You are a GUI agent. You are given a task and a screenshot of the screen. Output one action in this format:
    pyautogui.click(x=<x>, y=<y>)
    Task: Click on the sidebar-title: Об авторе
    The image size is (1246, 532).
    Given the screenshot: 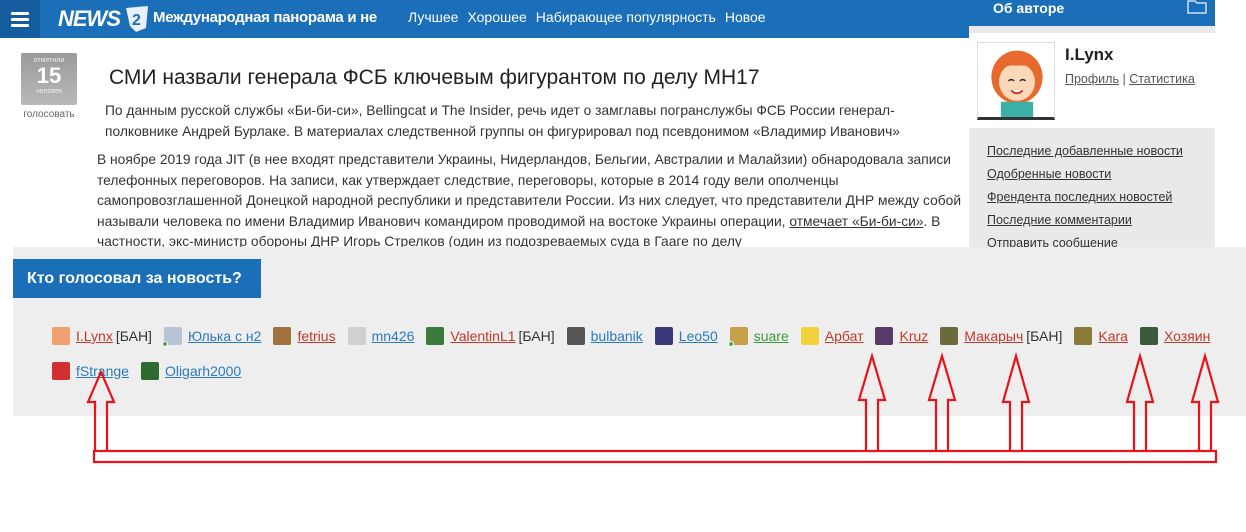 What is the action you would take?
    pyautogui.click(x=1029, y=8)
    